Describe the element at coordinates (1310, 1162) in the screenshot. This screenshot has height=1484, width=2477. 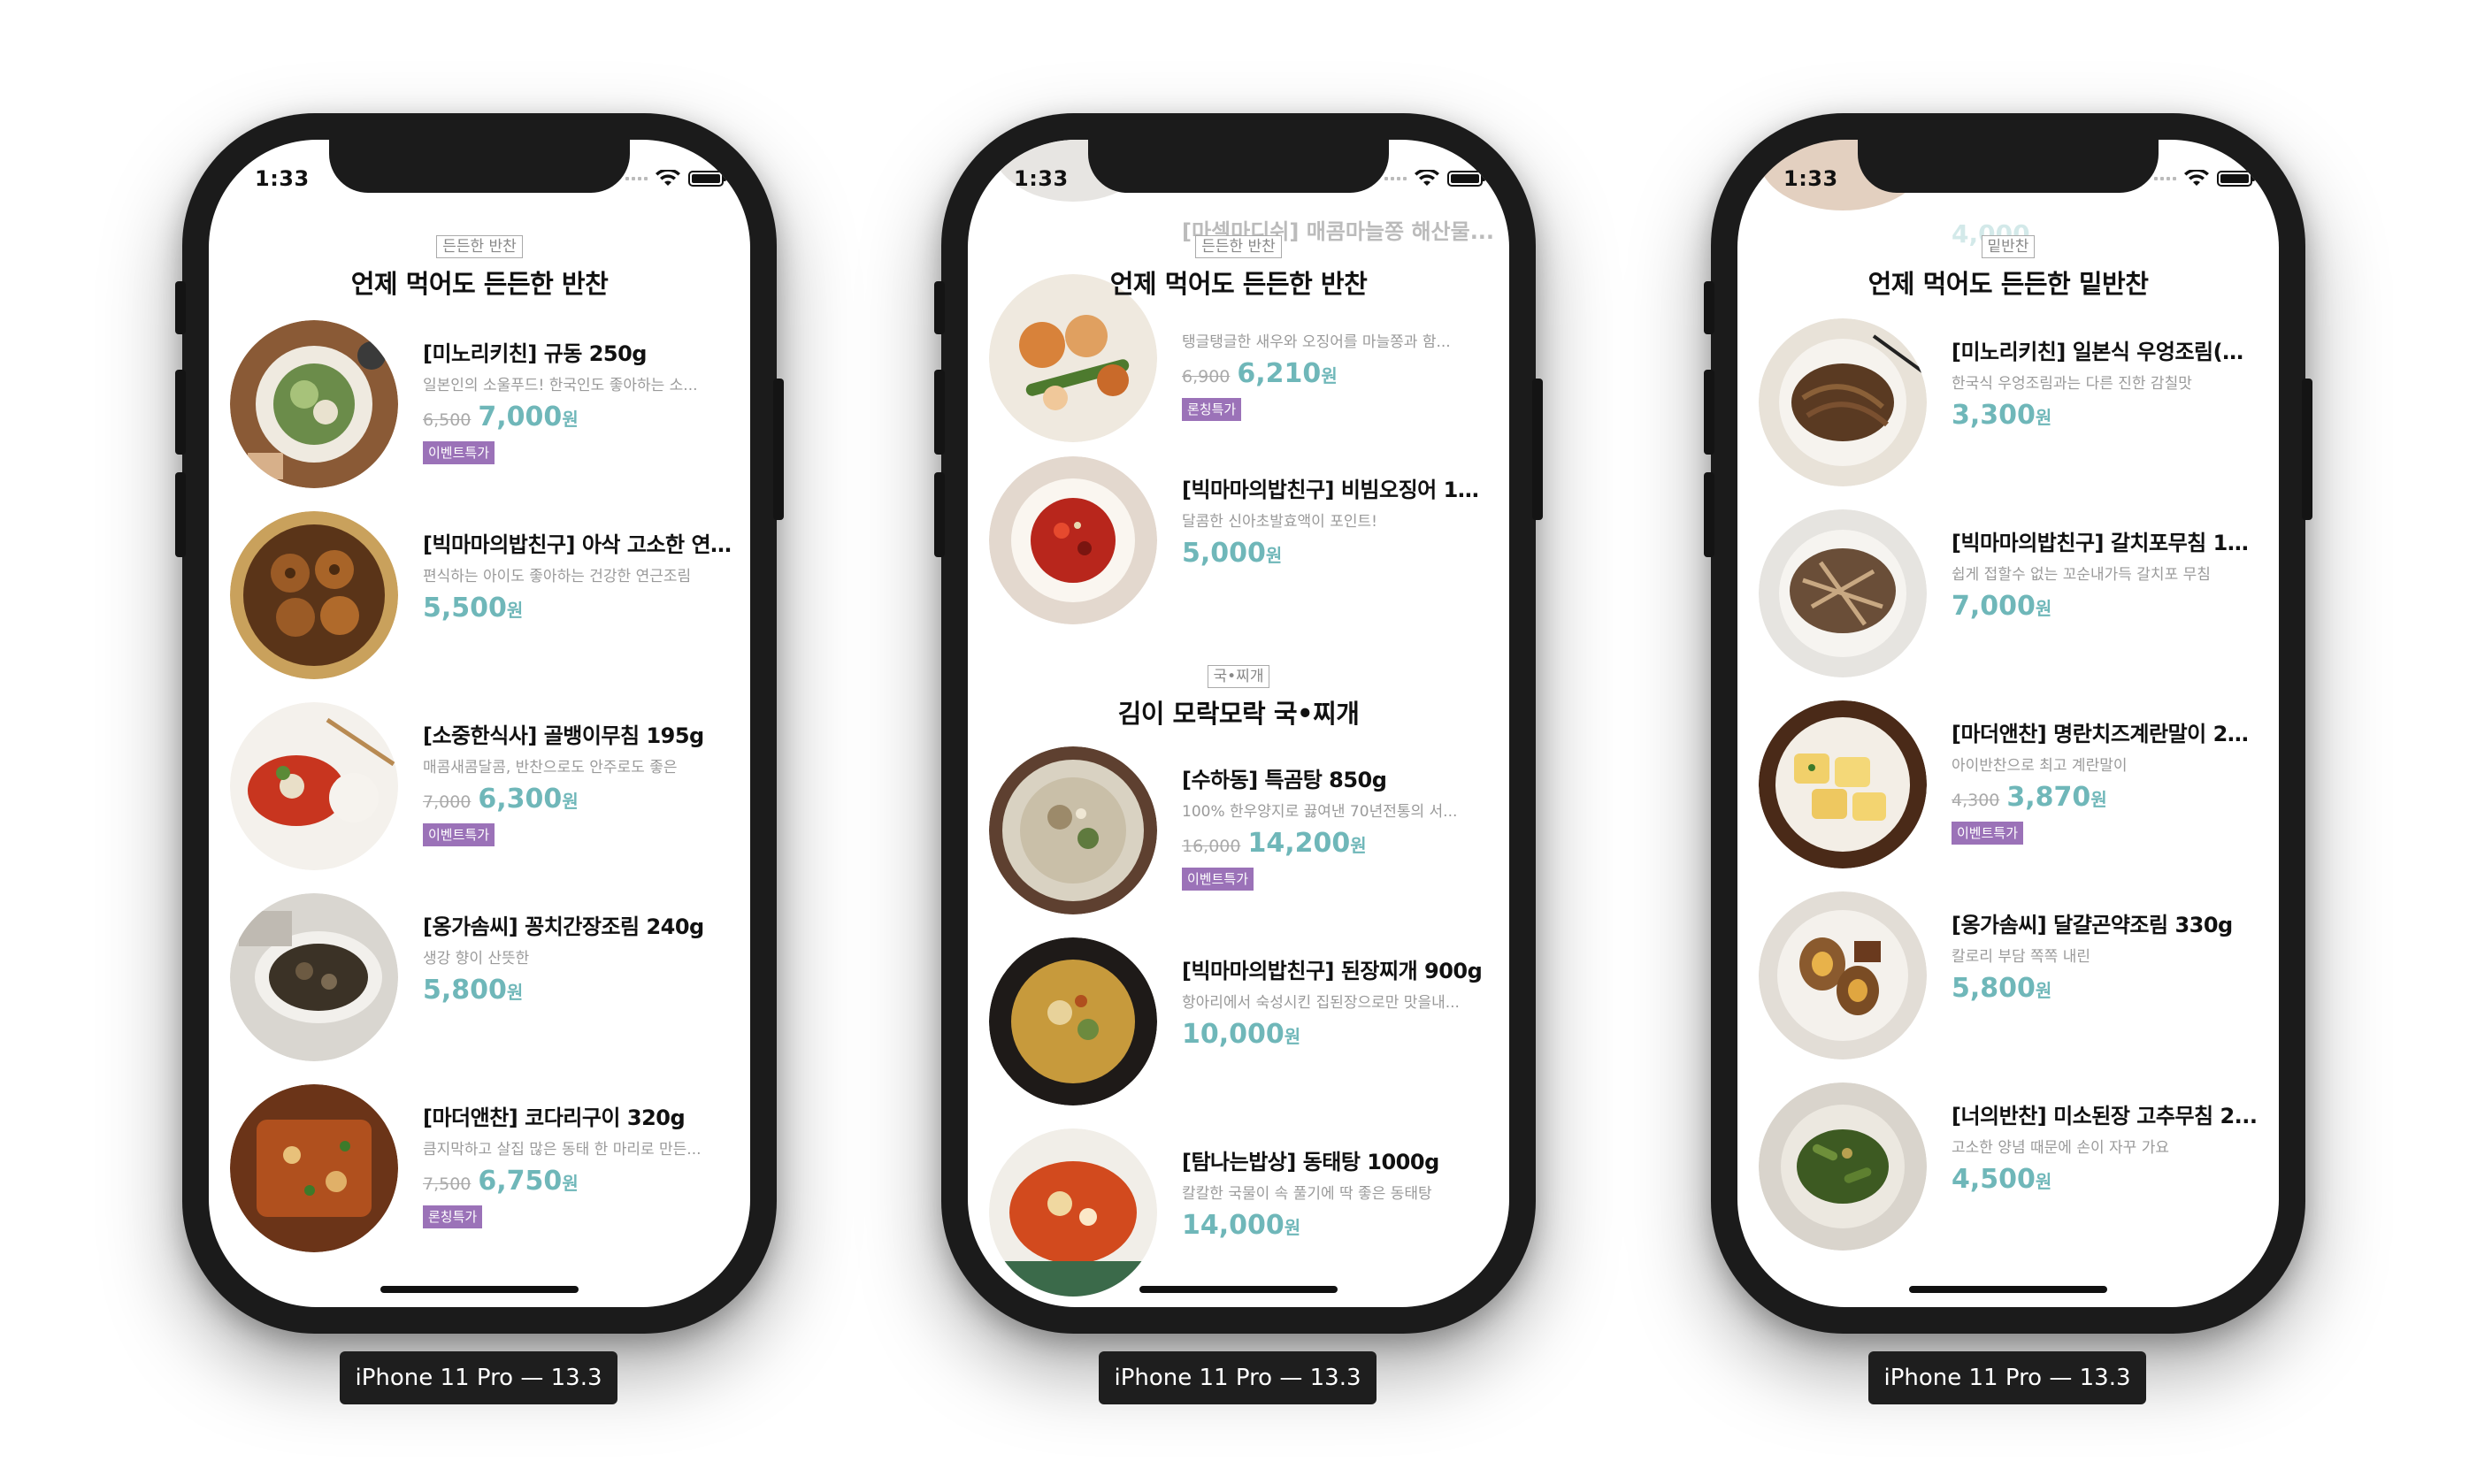
I see `product-name: [탐나는밥상] 동태탕 1000g` at that location.